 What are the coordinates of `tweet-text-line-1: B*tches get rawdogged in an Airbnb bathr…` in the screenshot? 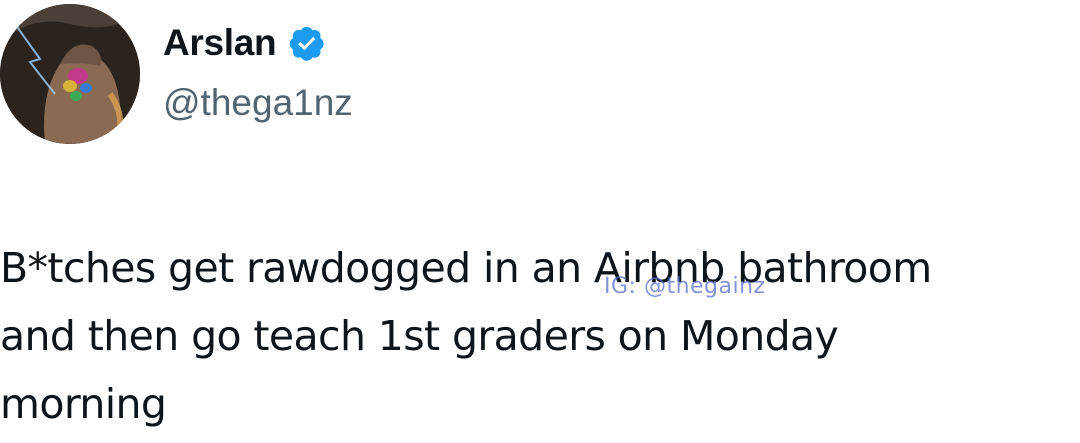 It's located at (466, 268).